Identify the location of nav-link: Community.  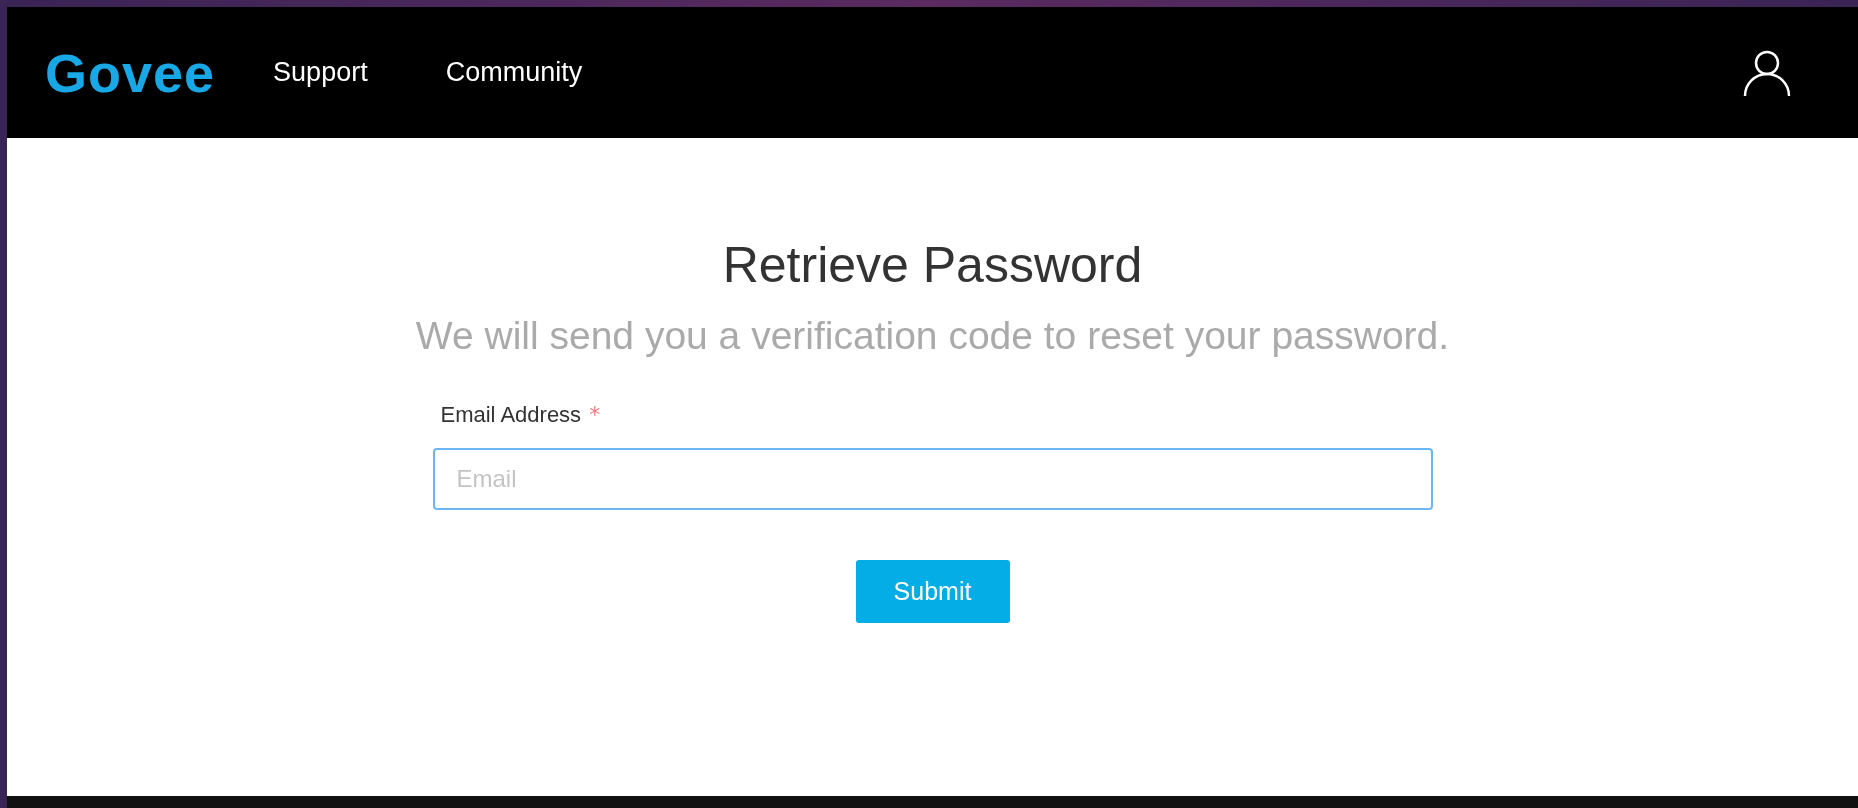
(514, 72).